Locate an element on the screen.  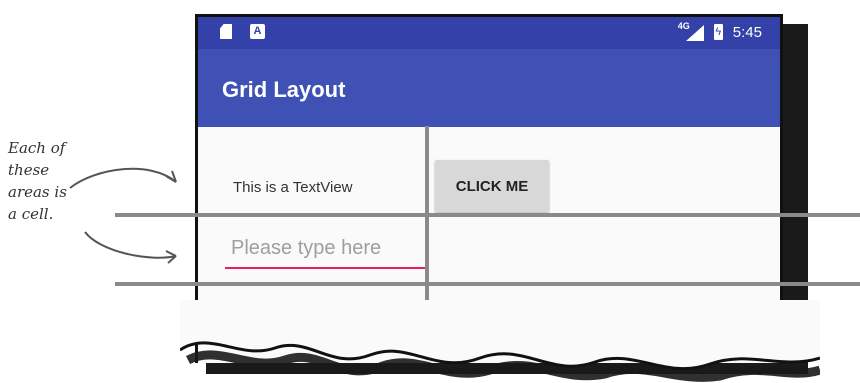
signal-triangle is located at coordinates (694, 33).